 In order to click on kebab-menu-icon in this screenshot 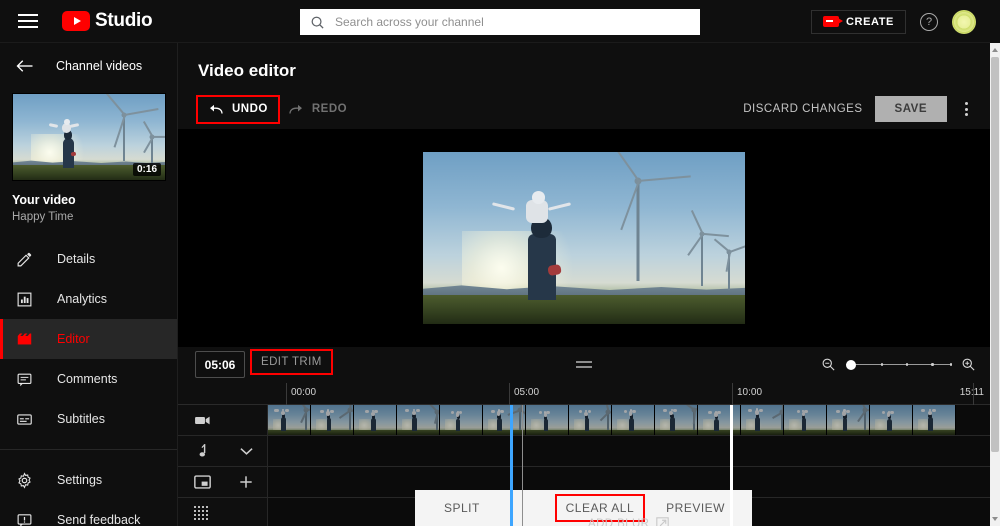, I will do `click(966, 109)`.